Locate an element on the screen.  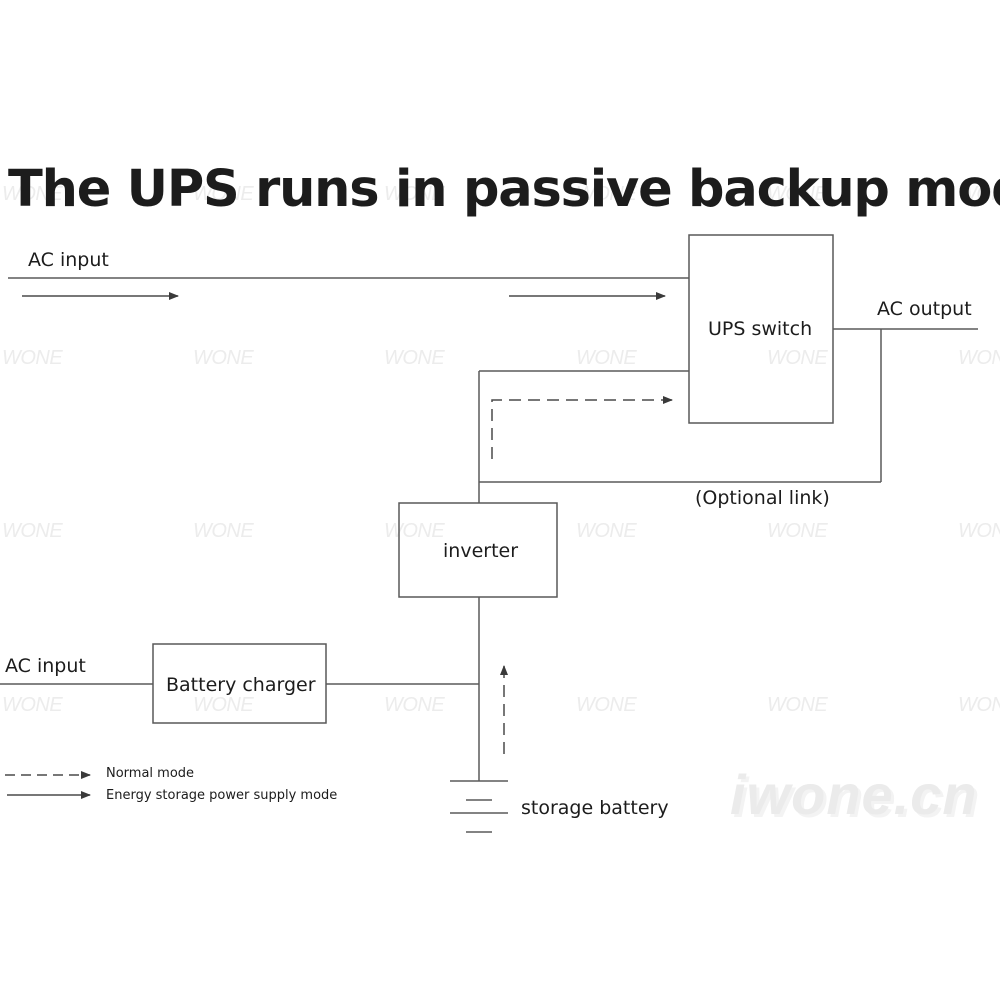
battery-symbol-icon is located at coordinates (479, 806).